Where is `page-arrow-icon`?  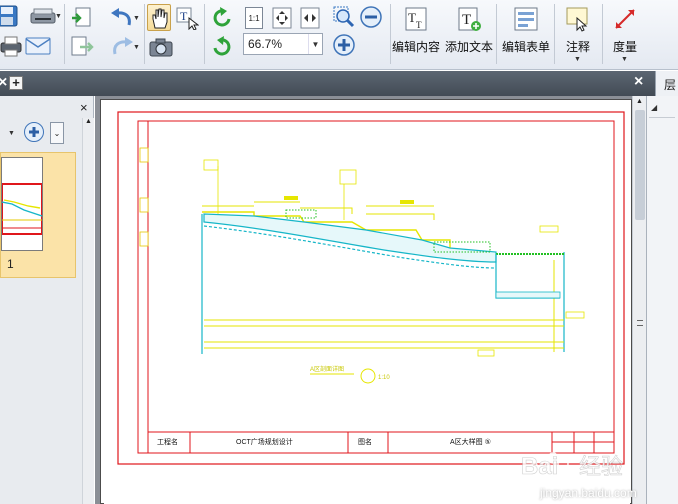 page-arrow-icon is located at coordinates (81, 17).